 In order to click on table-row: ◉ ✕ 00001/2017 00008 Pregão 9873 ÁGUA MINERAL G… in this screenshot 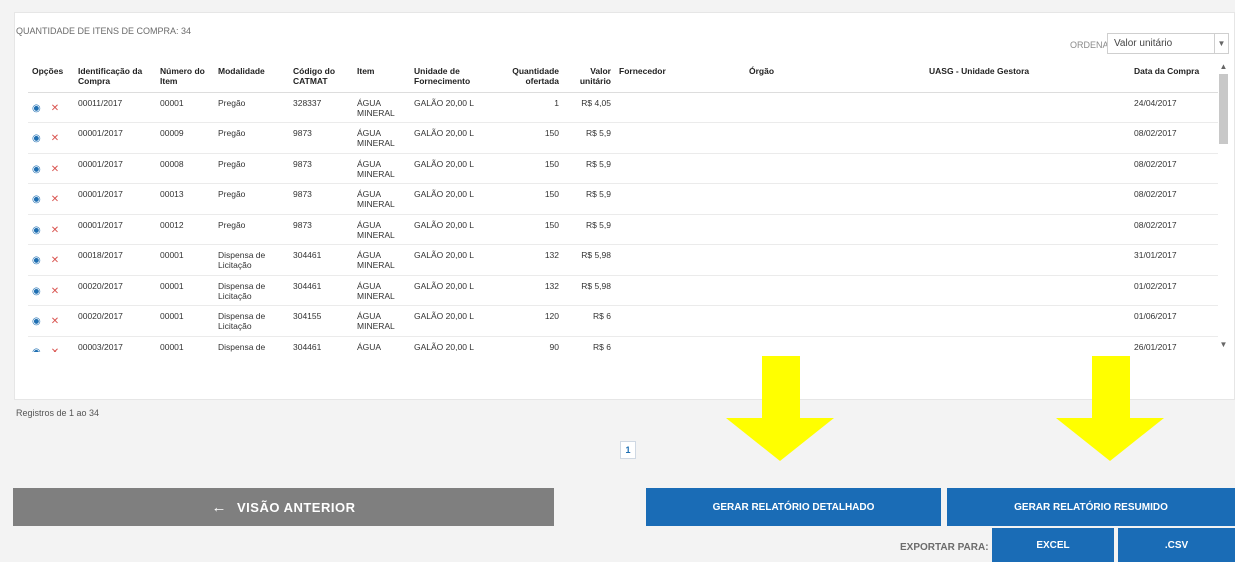, I will do `click(623, 168)`.